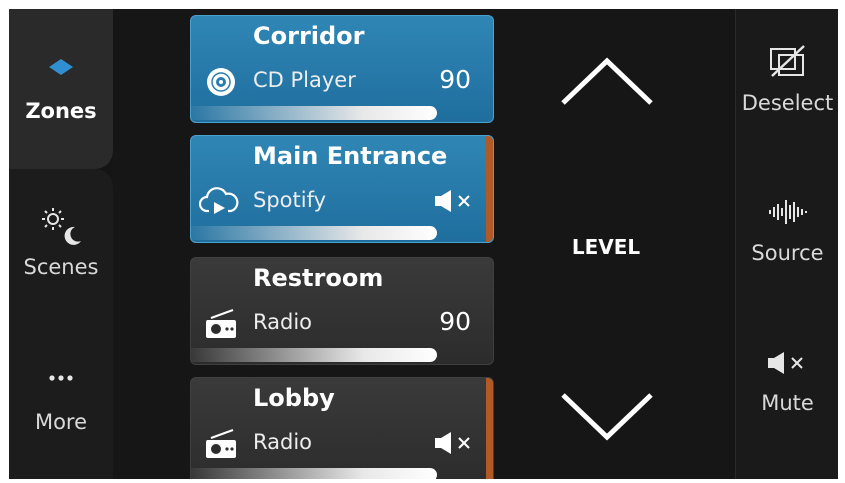  I want to click on zone-card-lobby: Lobby Radio, so click(342, 428).